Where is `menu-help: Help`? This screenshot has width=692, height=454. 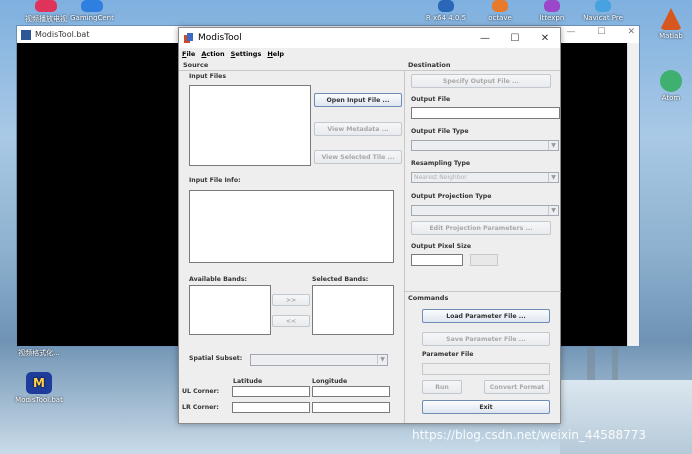 menu-help: Help is located at coordinates (275, 54).